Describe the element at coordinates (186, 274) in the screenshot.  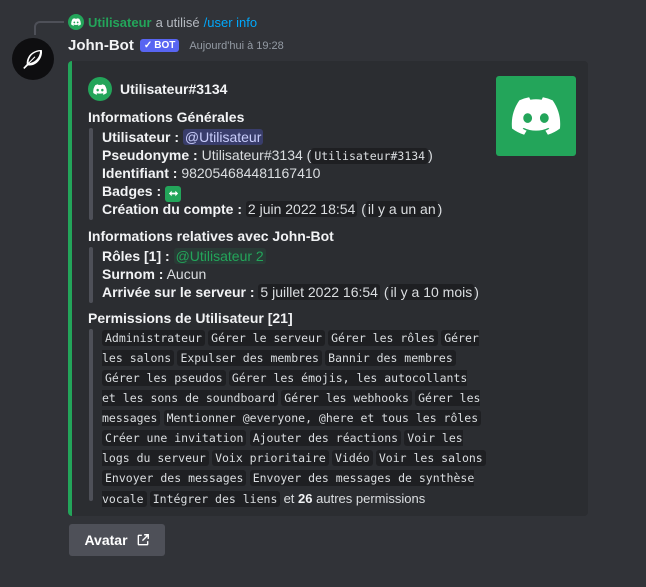
I see `server-nick-value: Aucun` at that location.